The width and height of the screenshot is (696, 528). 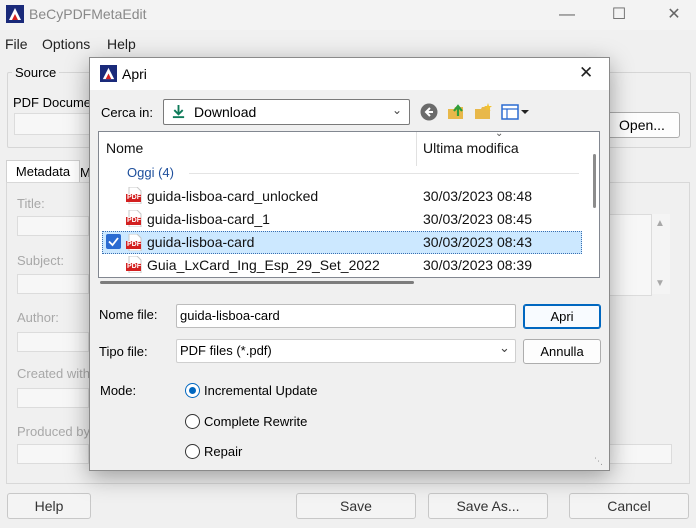 What do you see at coordinates (53, 454) in the screenshot?
I see `produced-by-field` at bounding box center [53, 454].